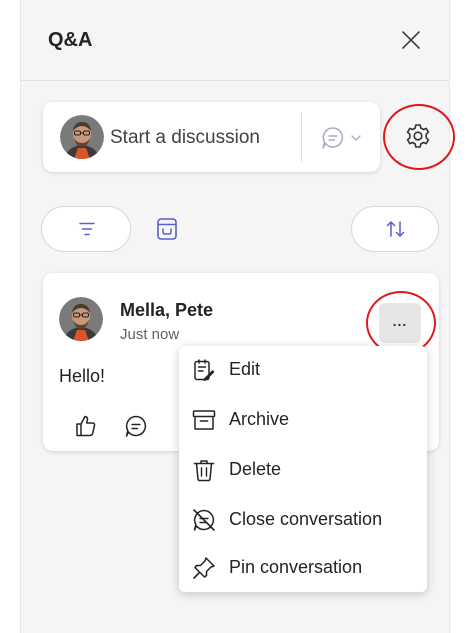 The height and width of the screenshot is (633, 472). I want to click on filter-icon, so click(87, 229).